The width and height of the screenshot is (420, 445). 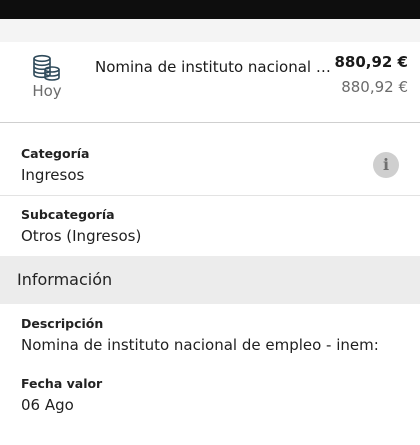 What do you see at coordinates (374, 87) in the screenshot?
I see `transaction-amount-secondary: 880,92 €` at bounding box center [374, 87].